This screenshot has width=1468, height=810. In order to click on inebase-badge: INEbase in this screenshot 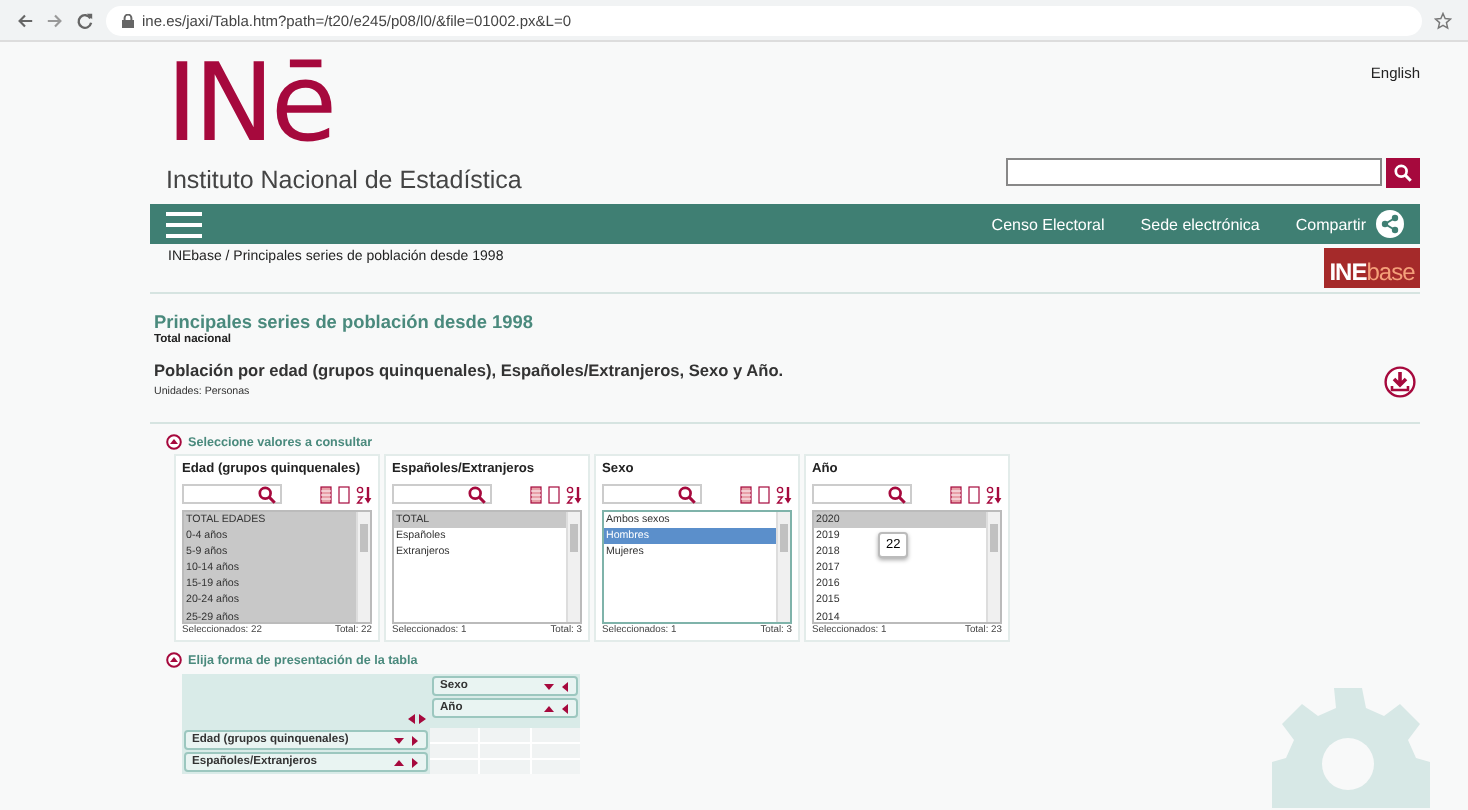, I will do `click(1372, 268)`.